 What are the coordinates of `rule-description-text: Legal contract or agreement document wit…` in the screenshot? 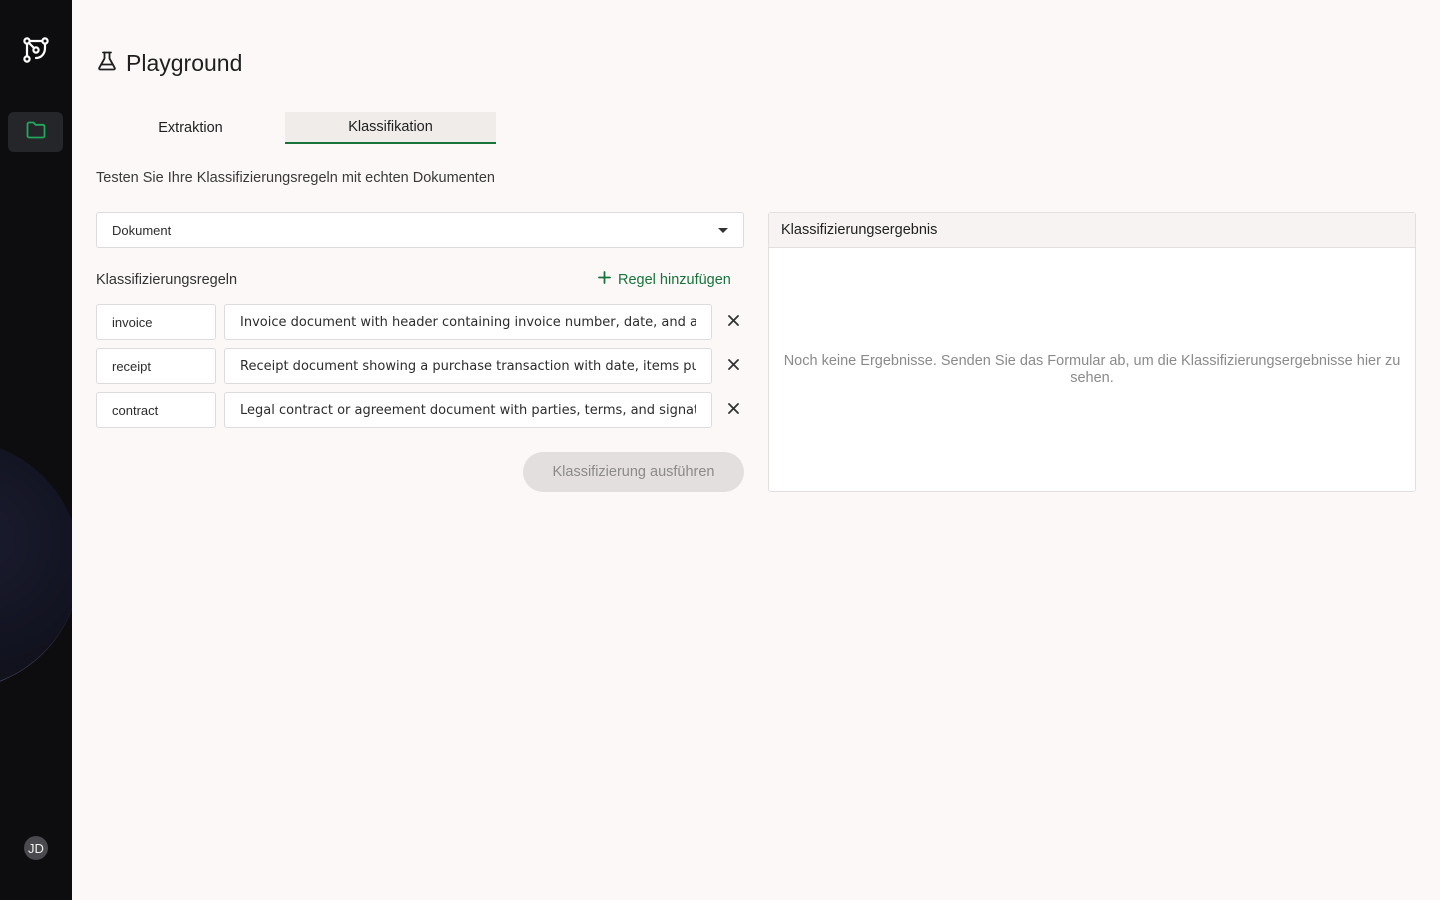 It's located at (468, 410).